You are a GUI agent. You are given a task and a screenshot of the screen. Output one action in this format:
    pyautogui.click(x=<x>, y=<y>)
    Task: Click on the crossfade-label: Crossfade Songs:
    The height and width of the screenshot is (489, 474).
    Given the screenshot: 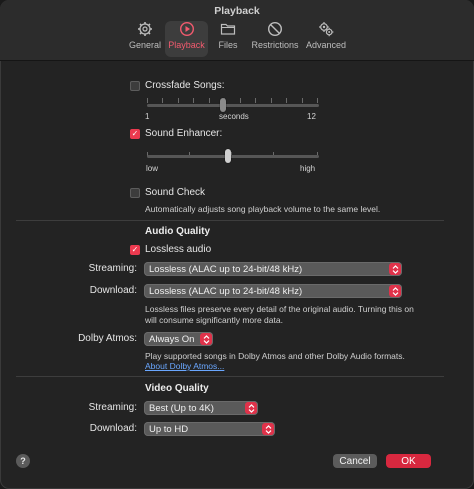 What is the action you would take?
    pyautogui.click(x=185, y=85)
    